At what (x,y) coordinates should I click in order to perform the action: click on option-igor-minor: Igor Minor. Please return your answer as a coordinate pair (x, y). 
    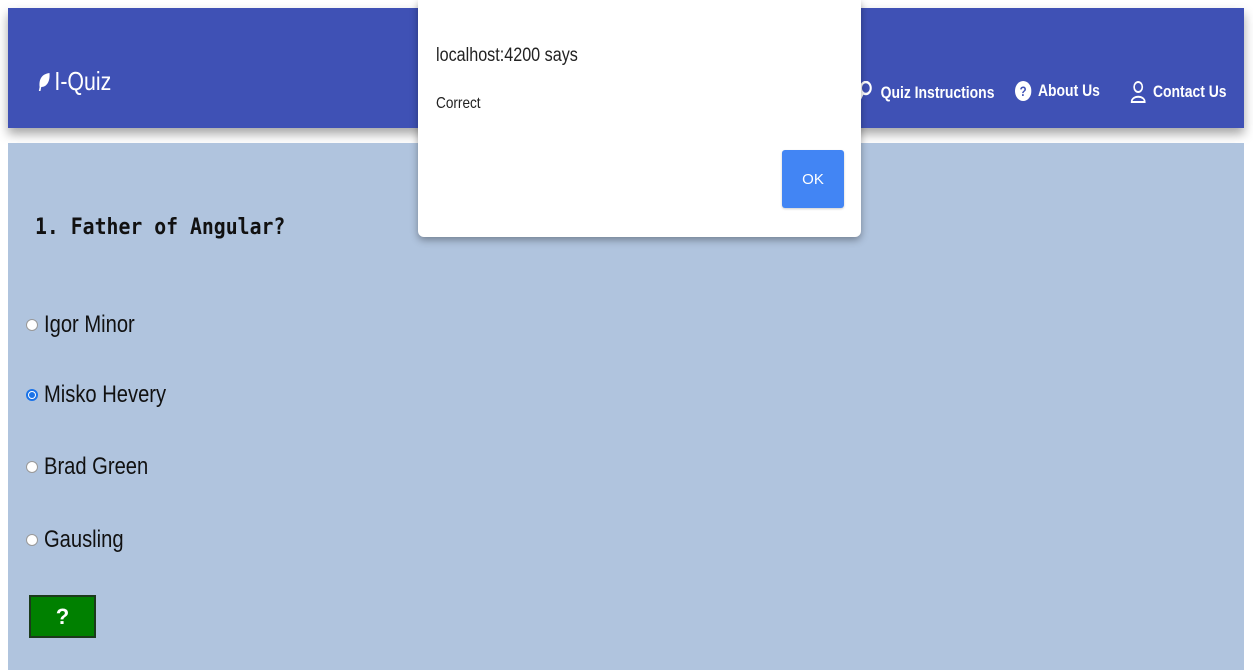
    Looking at the image, I should click on (89, 325).